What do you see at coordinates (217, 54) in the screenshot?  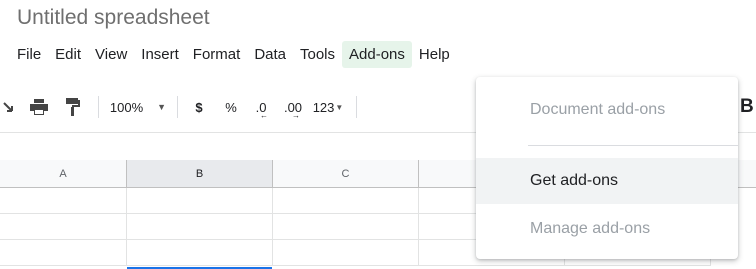 I see `menu-format: Format` at bounding box center [217, 54].